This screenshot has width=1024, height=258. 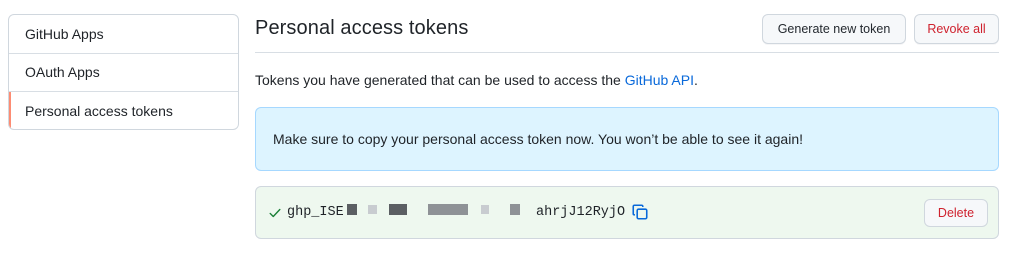 I want to click on token-value-prefix: ghp_ISE, so click(x=315, y=212).